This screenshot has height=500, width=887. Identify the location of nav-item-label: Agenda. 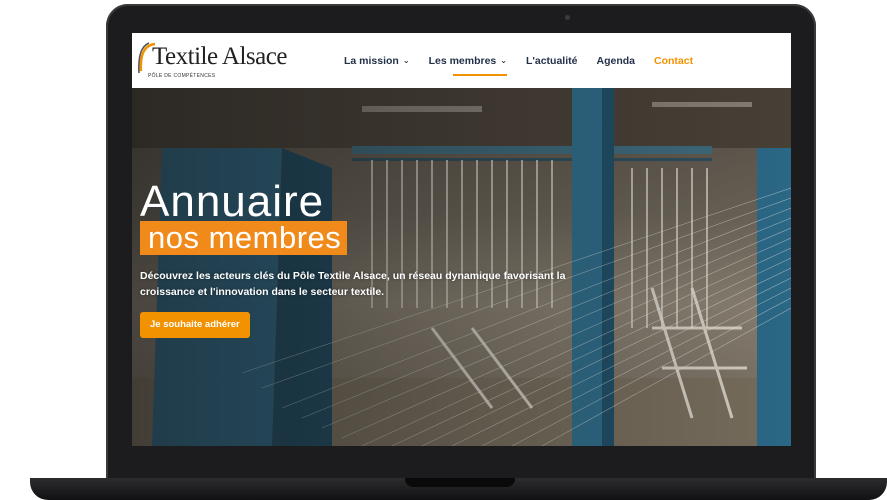
(615, 60).